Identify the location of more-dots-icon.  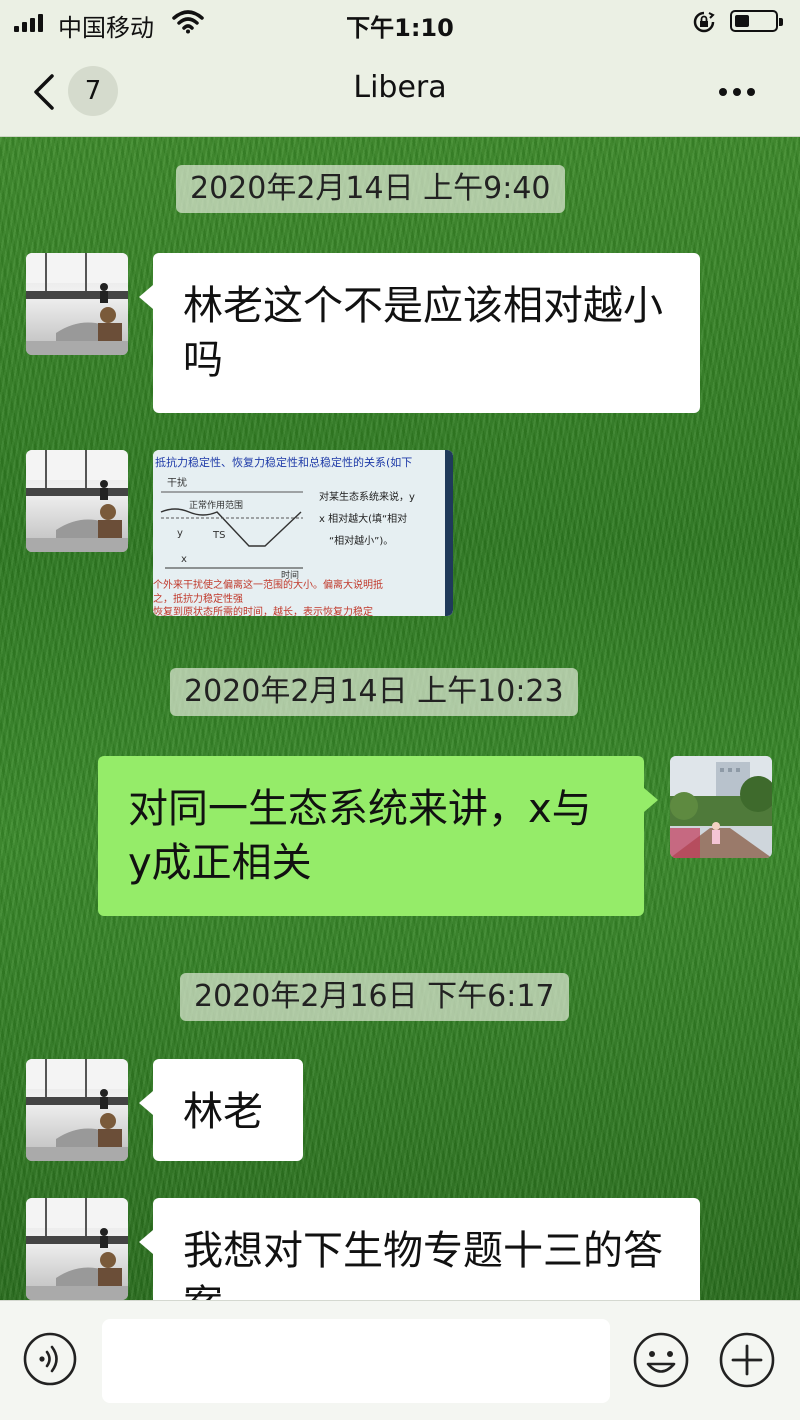
(737, 92).